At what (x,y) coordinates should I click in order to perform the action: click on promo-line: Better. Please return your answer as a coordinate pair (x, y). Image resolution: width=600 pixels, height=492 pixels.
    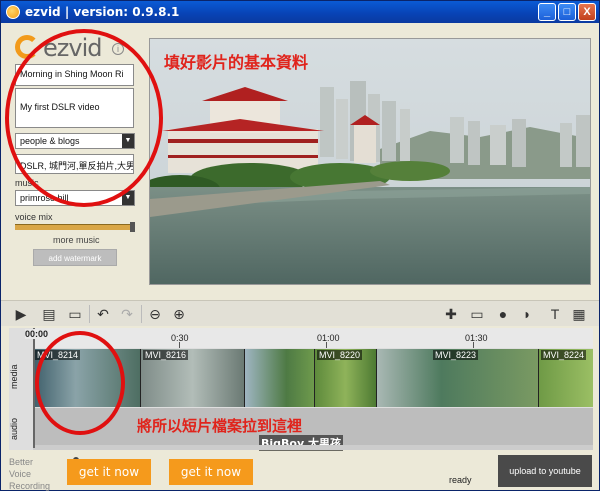
    Looking at the image, I should click on (21, 462).